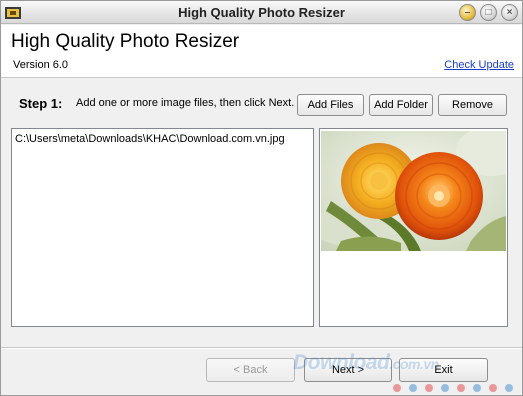 The height and width of the screenshot is (396, 523). What do you see at coordinates (261, 348) in the screenshot?
I see `footer-separator` at bounding box center [261, 348].